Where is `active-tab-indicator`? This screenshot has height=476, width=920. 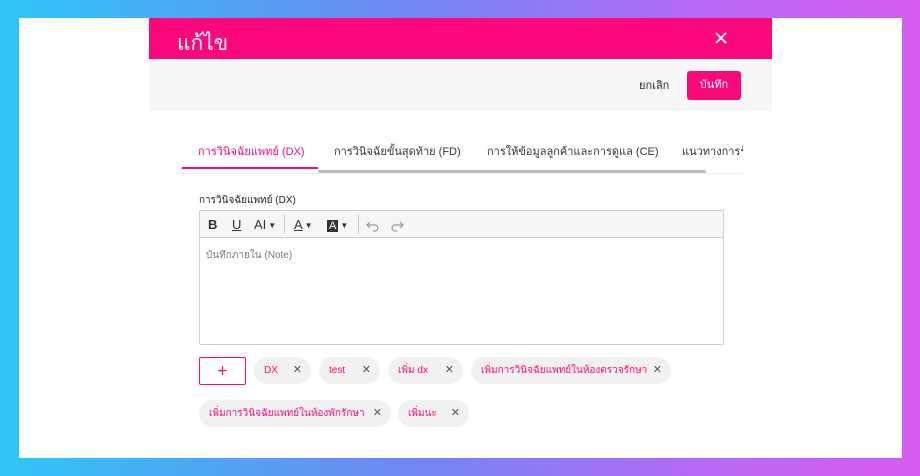
active-tab-indicator is located at coordinates (250, 168).